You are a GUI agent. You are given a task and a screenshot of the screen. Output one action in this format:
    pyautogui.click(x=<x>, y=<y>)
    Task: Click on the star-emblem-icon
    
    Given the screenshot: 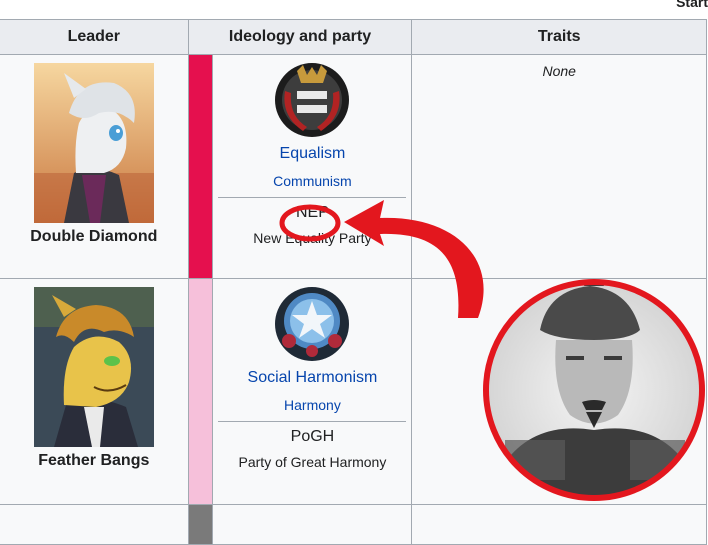 What is the action you would take?
    pyautogui.click(x=312, y=324)
    